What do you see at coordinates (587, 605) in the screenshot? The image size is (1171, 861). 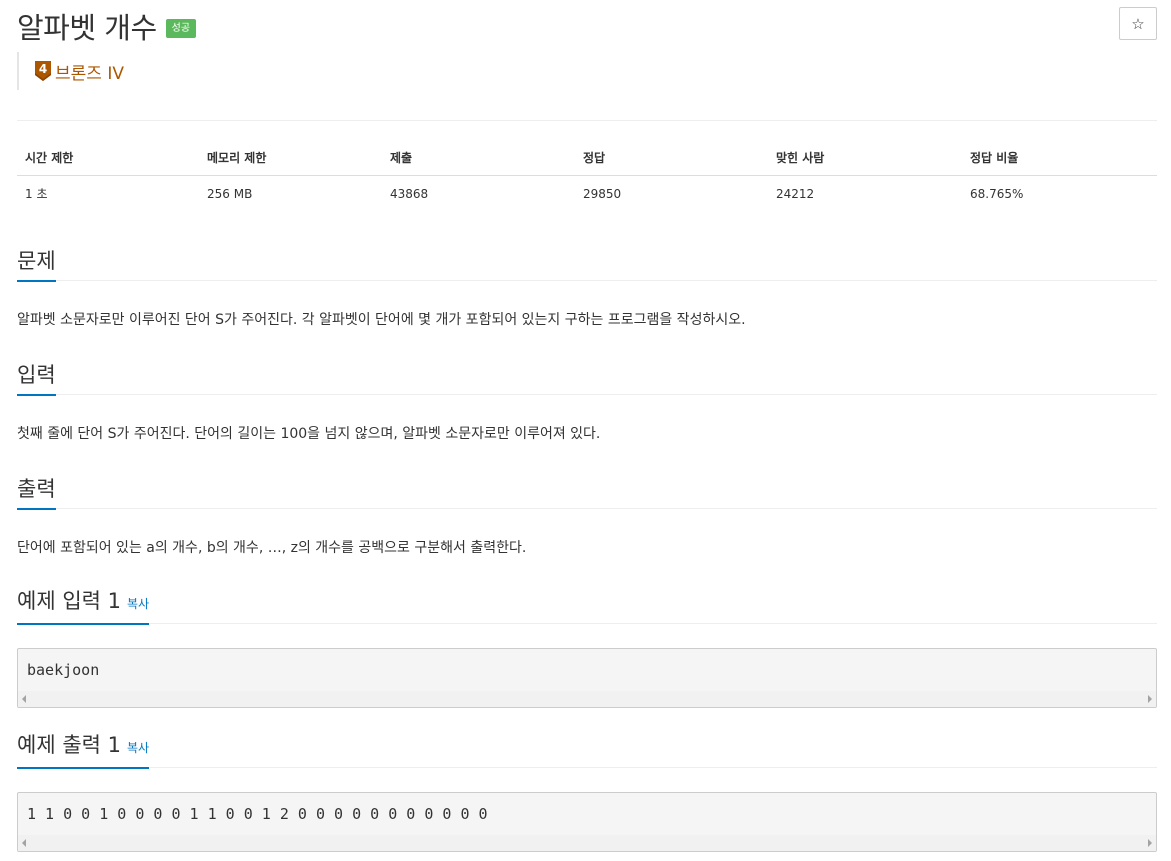 I see `section-sample-input: 예제 입력 1 복사` at bounding box center [587, 605].